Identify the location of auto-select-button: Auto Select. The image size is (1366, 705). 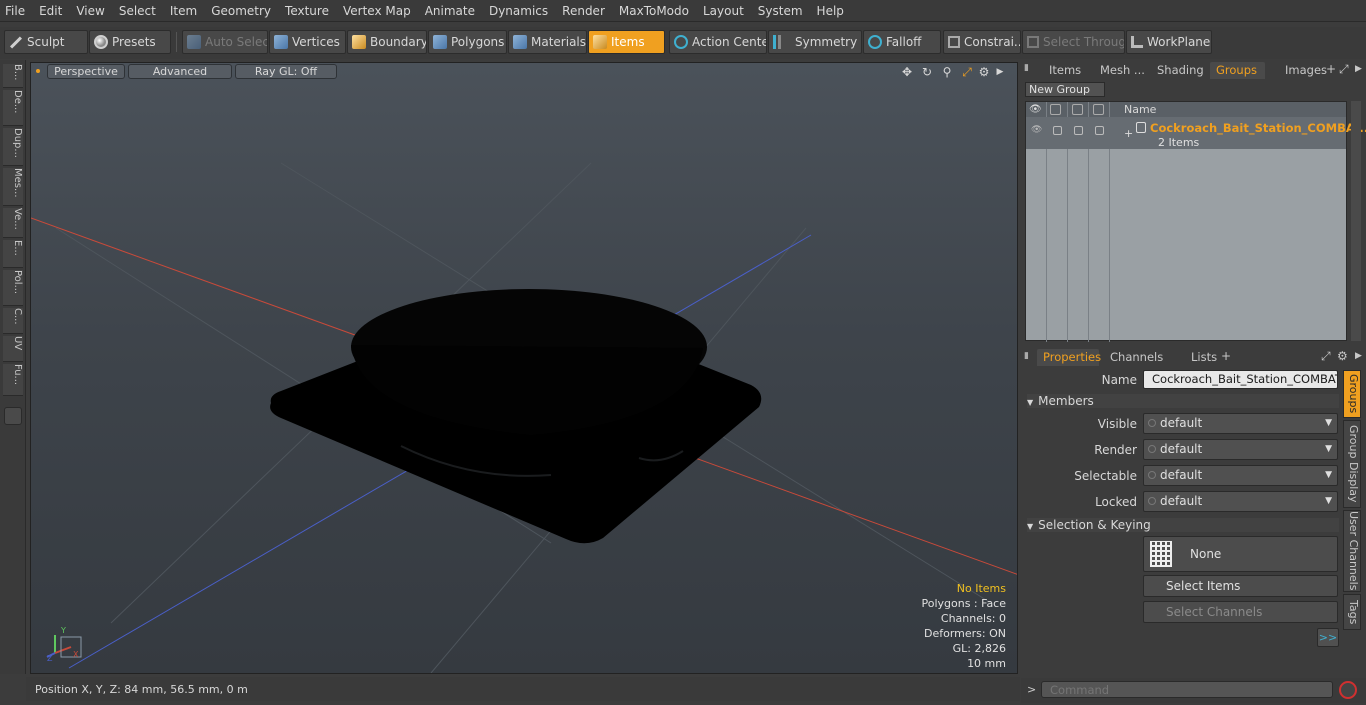
(225, 42).